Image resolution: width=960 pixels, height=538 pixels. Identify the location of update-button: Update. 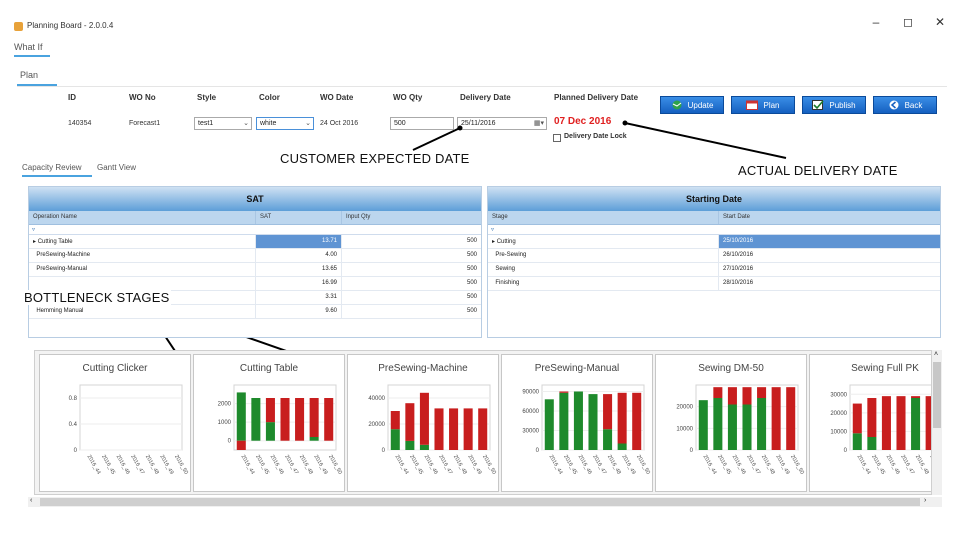
(692, 105).